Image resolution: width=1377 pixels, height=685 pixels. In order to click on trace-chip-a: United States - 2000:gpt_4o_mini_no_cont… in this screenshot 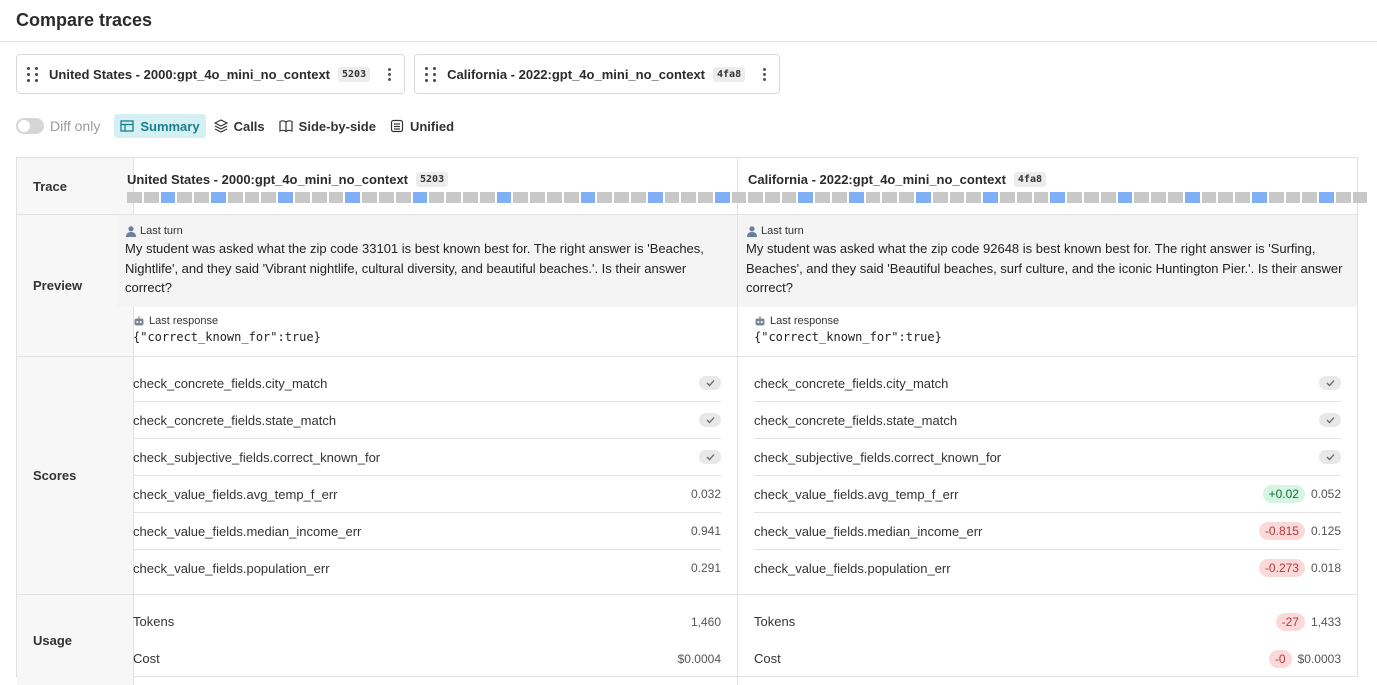, I will do `click(211, 74)`.